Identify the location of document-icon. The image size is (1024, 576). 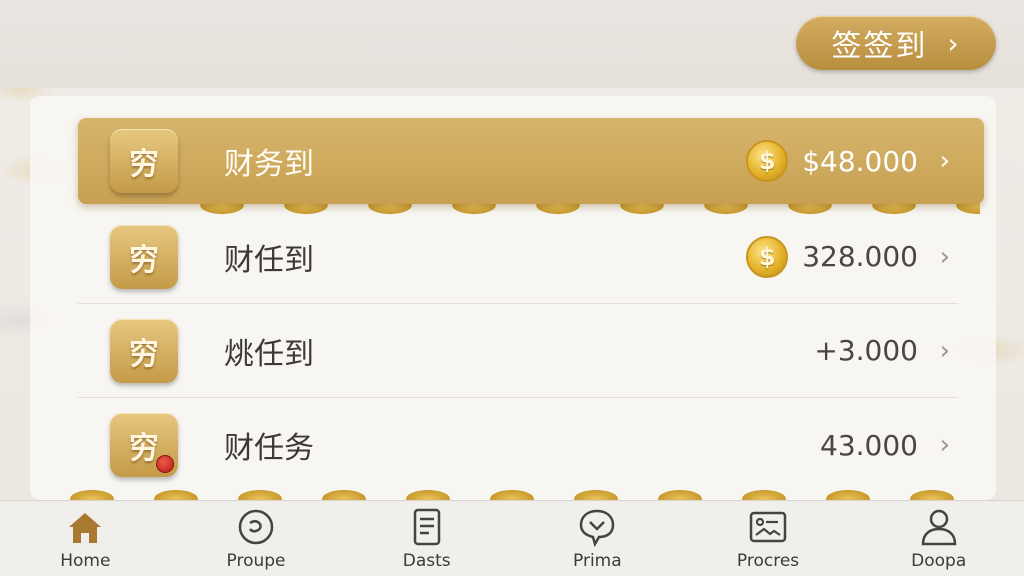
(426, 526).